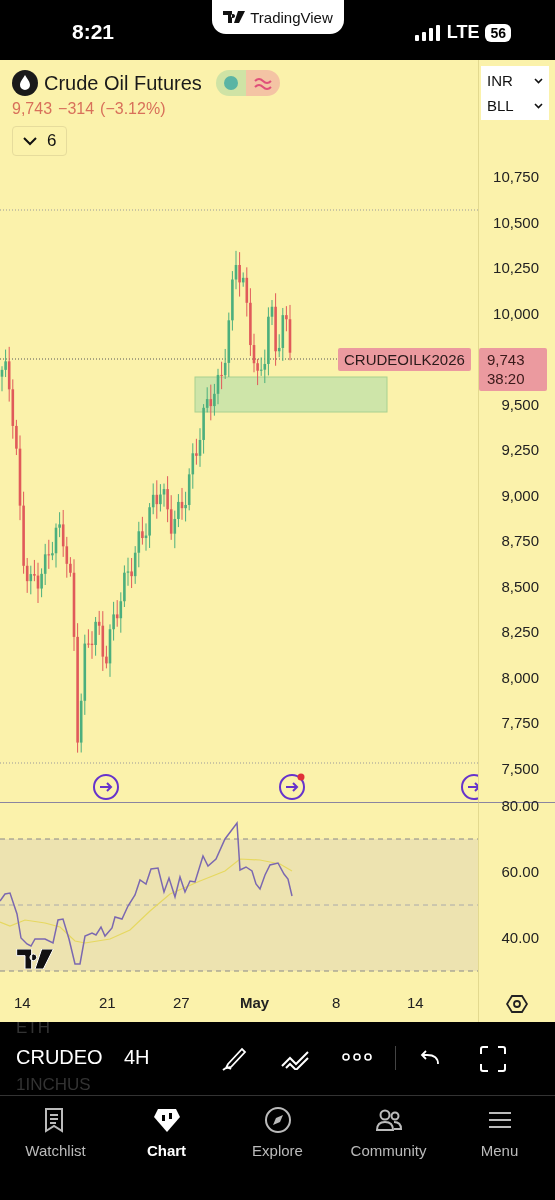 This screenshot has width=555, height=1200. What do you see at coordinates (515, 105) in the screenshot?
I see `unit-dropdown: BLL` at bounding box center [515, 105].